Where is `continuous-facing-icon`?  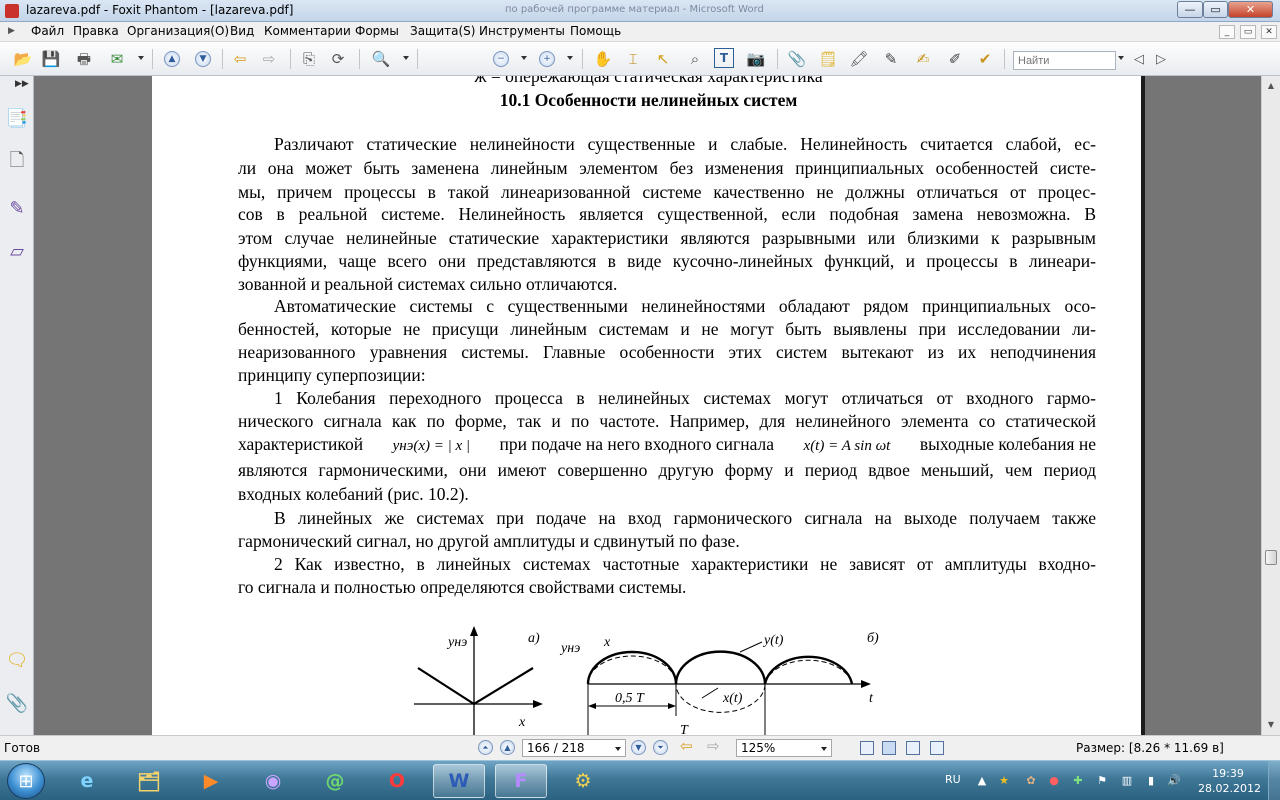
continuous-facing-icon is located at coordinates (937, 748).